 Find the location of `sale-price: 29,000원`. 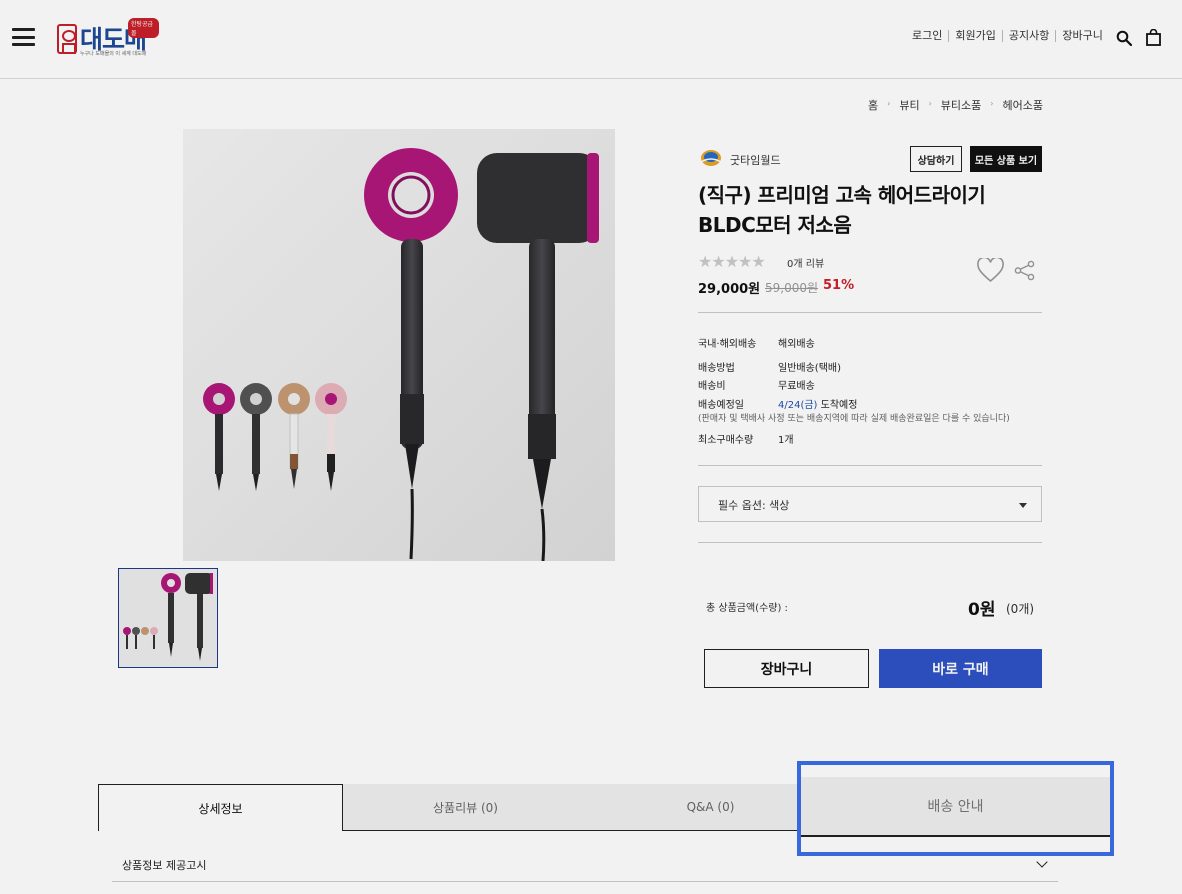

sale-price: 29,000원 is located at coordinates (729, 289).